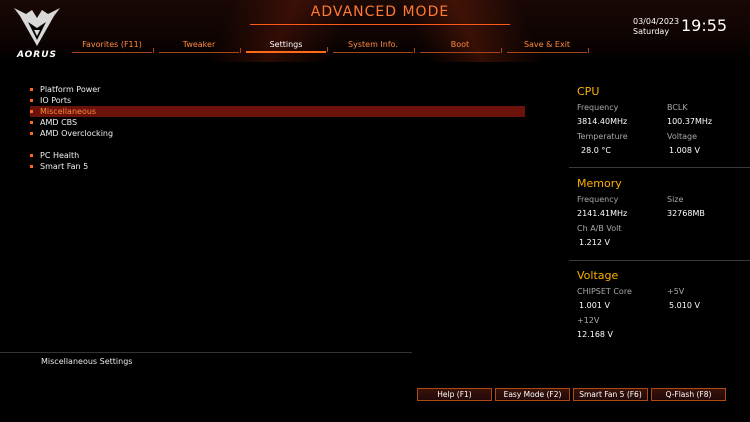 The height and width of the screenshot is (422, 750). I want to click on chipset-core-value: 1.001 V, so click(594, 305).